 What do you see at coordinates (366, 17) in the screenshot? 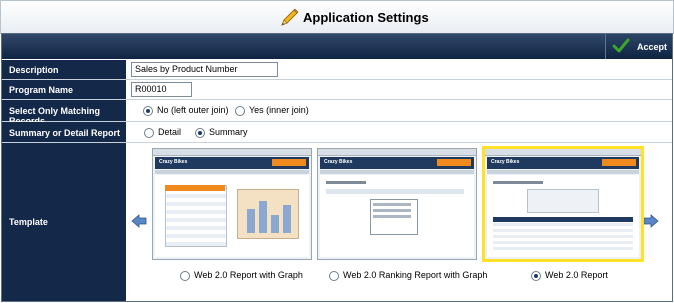
I see `page-title: Application Settings` at bounding box center [366, 17].